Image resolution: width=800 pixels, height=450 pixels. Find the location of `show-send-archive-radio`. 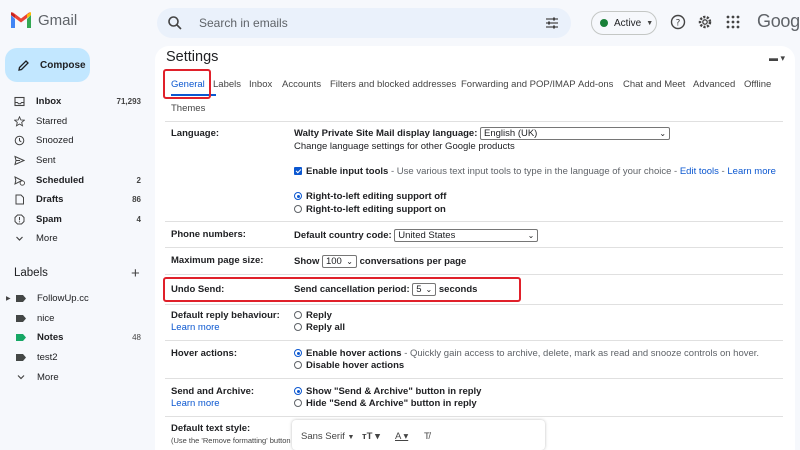

show-send-archive-radio is located at coordinates (298, 391).